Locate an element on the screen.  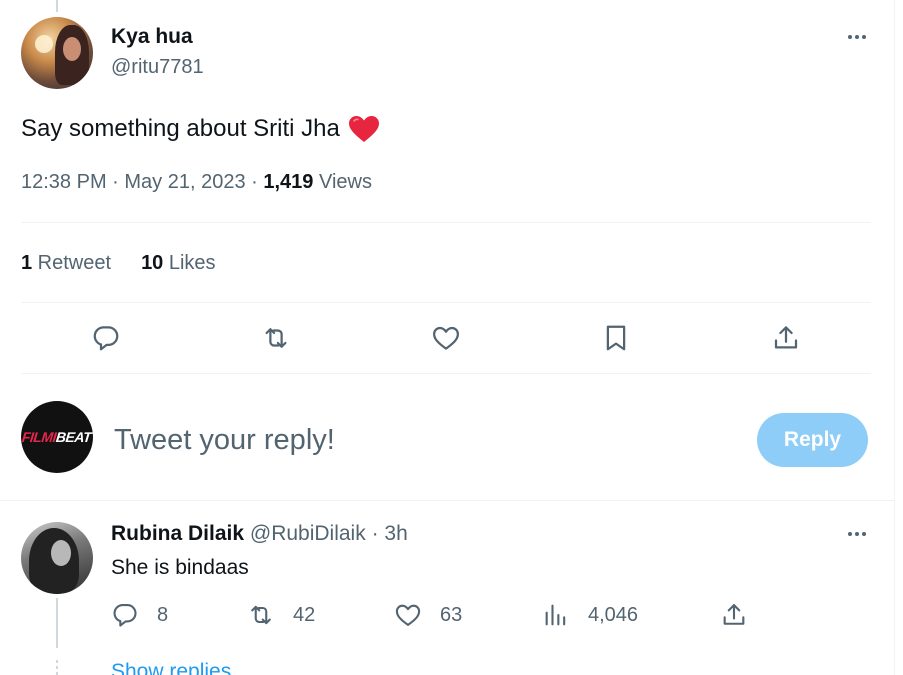
reply-share-button is located at coordinates (734, 615).